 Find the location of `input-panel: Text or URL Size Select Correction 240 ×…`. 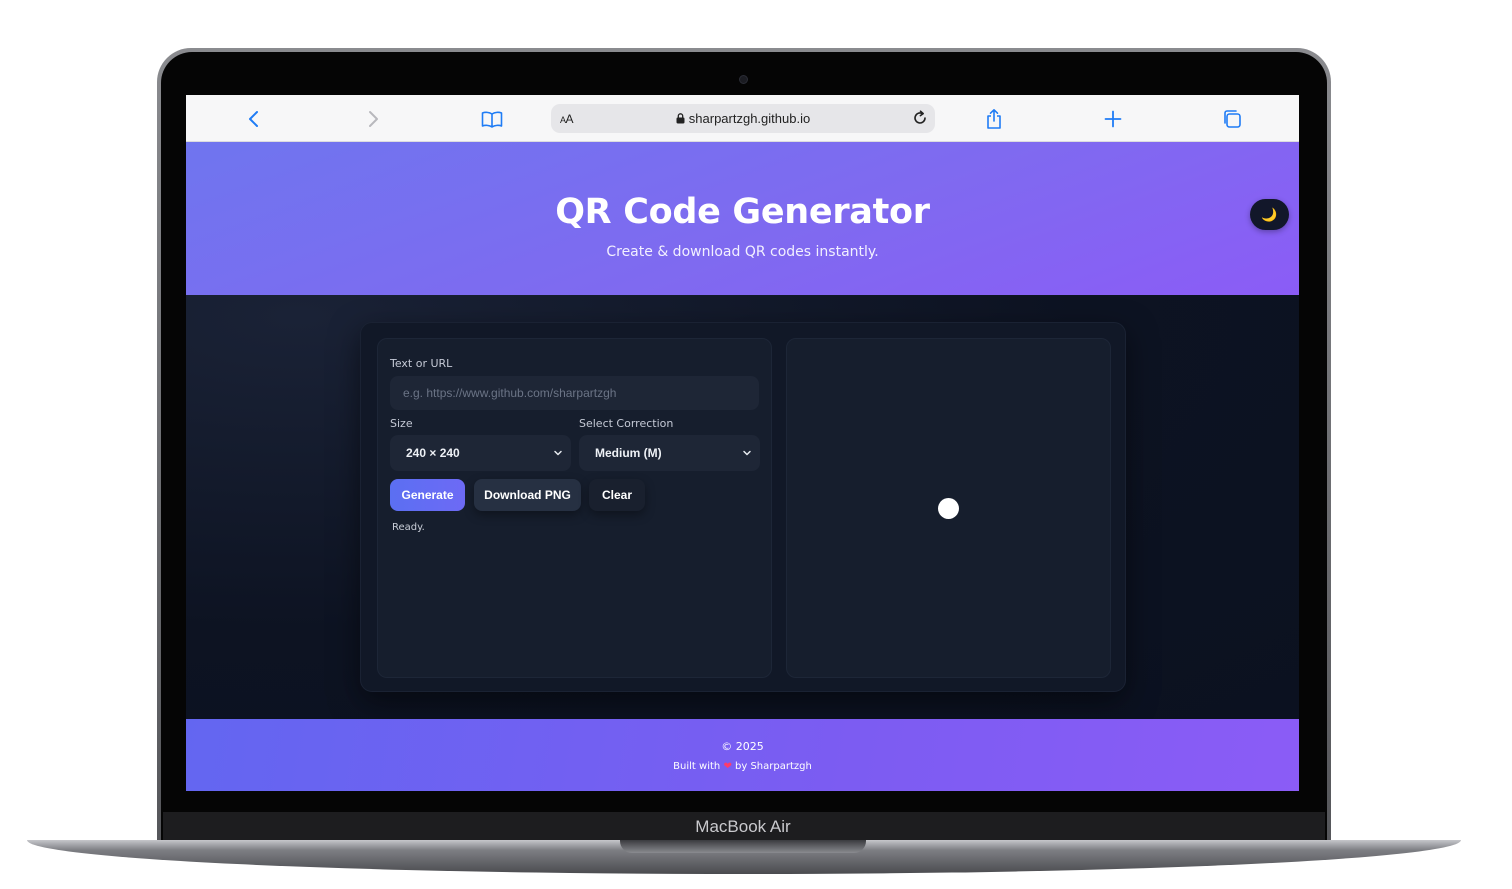

input-panel: Text or URL Size Select Correction 240 ×… is located at coordinates (574, 508).